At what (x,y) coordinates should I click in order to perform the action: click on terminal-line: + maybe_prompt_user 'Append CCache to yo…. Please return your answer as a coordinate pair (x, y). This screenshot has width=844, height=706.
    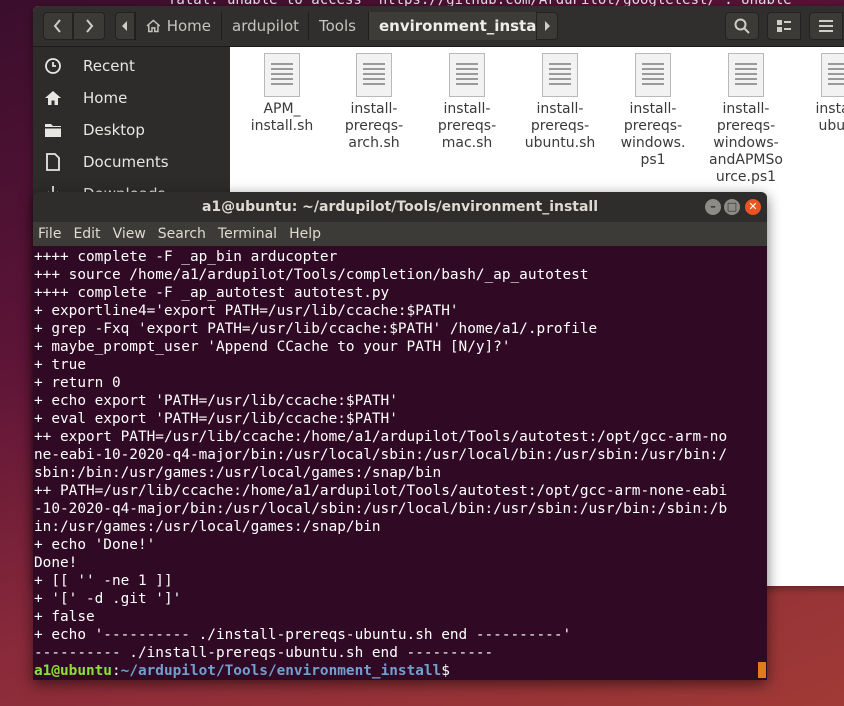
    Looking at the image, I should click on (272, 347).